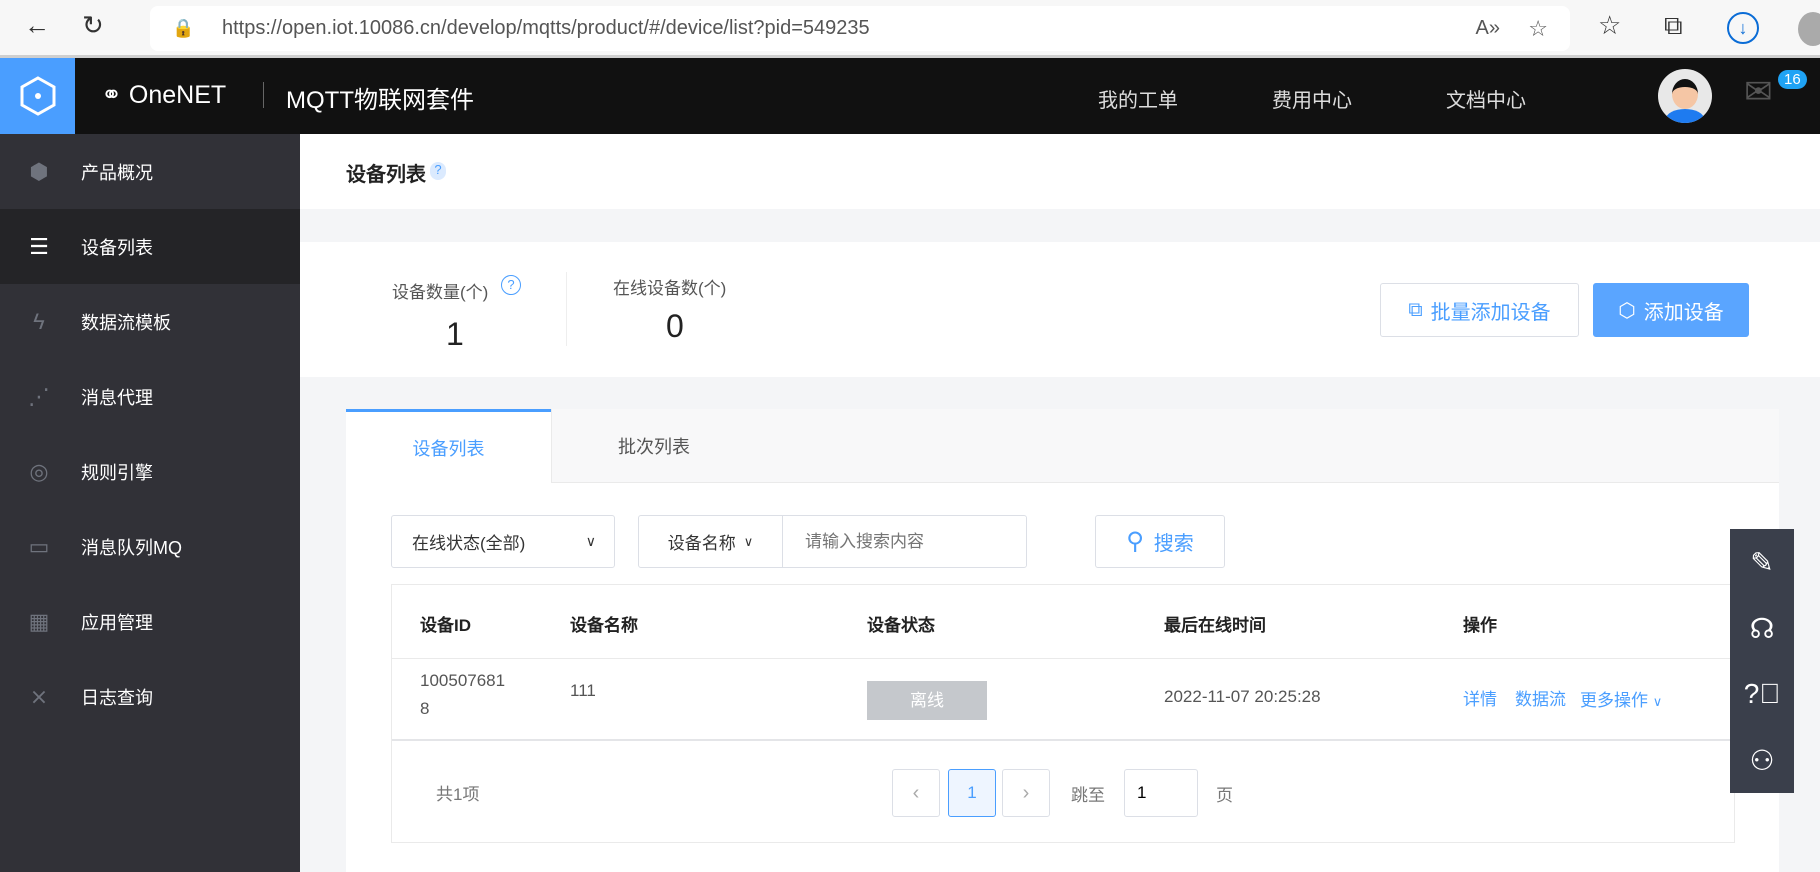 This screenshot has width=1820, height=872. Describe the element at coordinates (1312, 98) in the screenshot. I see `nav-billing: 费用中心` at that location.